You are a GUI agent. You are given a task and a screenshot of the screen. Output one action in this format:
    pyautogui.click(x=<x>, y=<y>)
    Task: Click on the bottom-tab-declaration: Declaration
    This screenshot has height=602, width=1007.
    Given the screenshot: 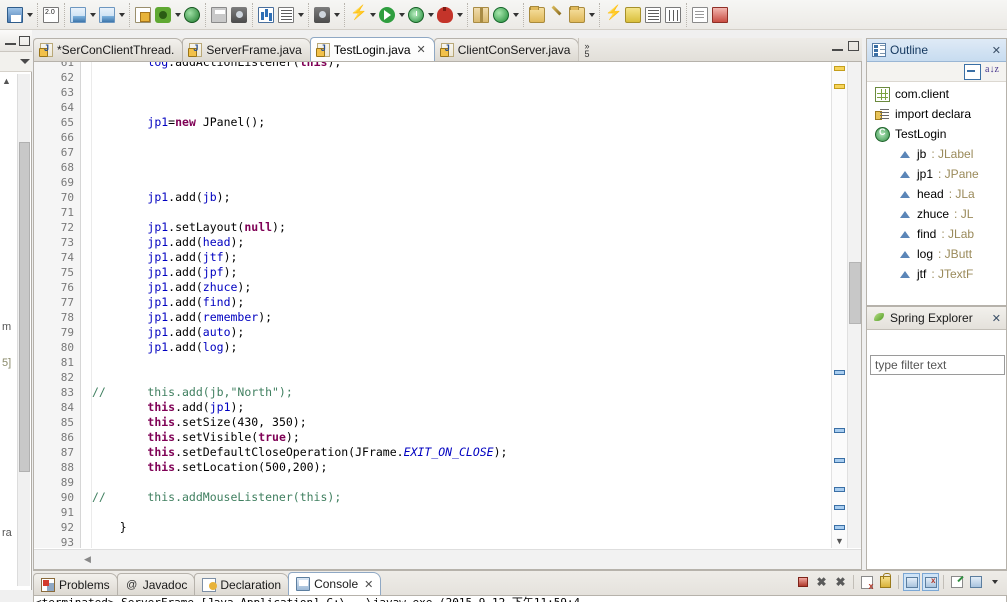 What is the action you would take?
    pyautogui.click(x=242, y=584)
    